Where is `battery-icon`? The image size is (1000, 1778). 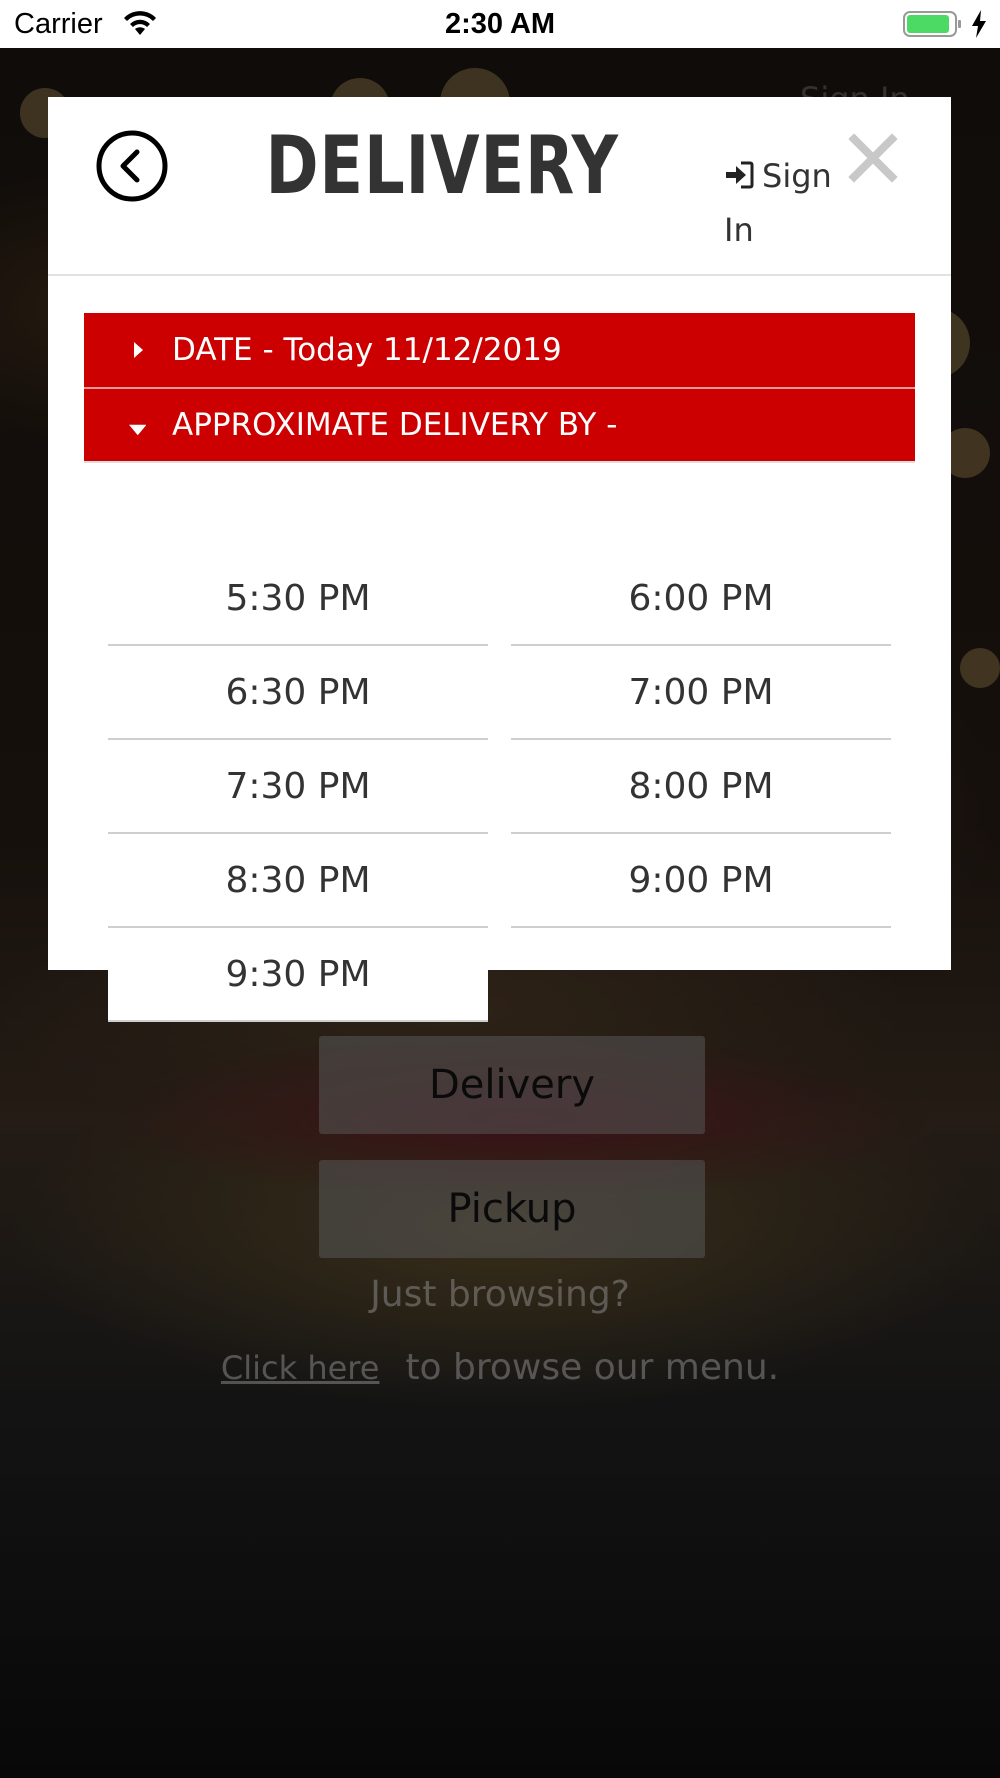
battery-icon is located at coordinates (932, 24).